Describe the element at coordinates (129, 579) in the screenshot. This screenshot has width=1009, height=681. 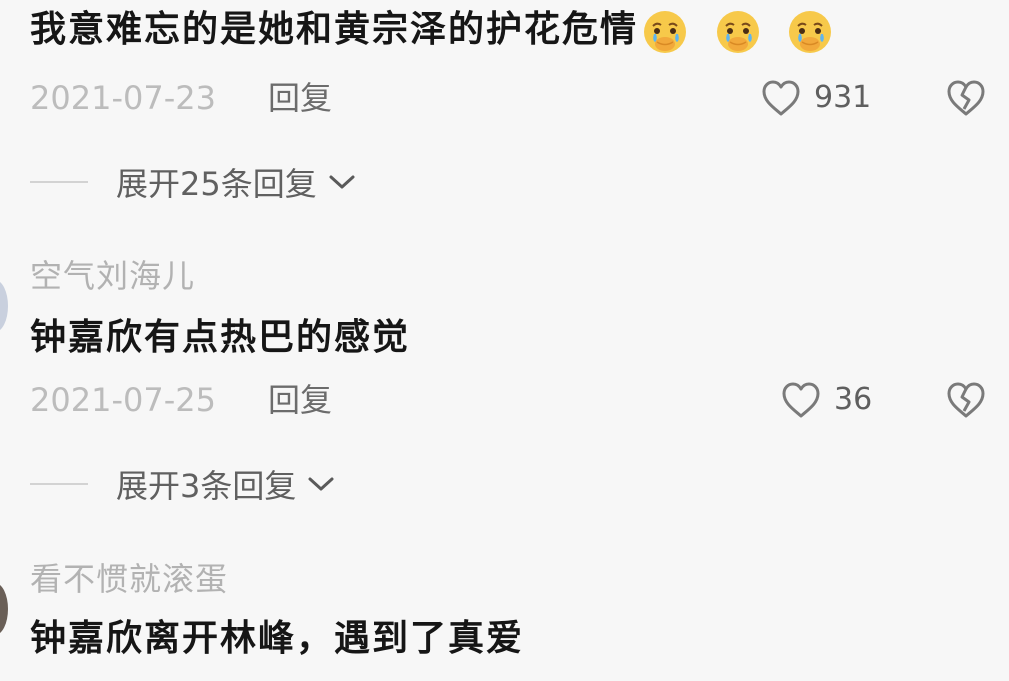
I see `comment-username: 看不惯就滚蛋` at that location.